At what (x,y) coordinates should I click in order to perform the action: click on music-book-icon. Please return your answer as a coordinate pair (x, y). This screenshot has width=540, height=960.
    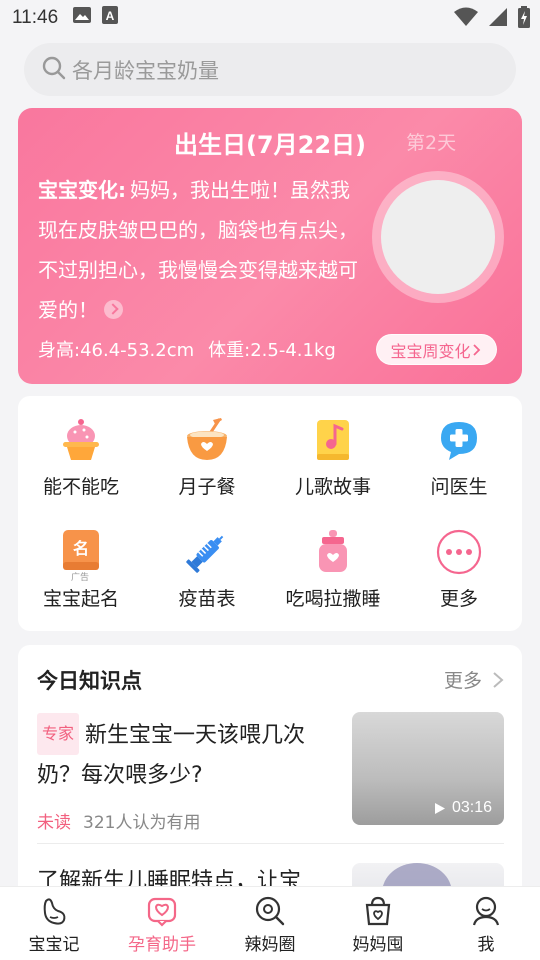
    Looking at the image, I should click on (333, 440).